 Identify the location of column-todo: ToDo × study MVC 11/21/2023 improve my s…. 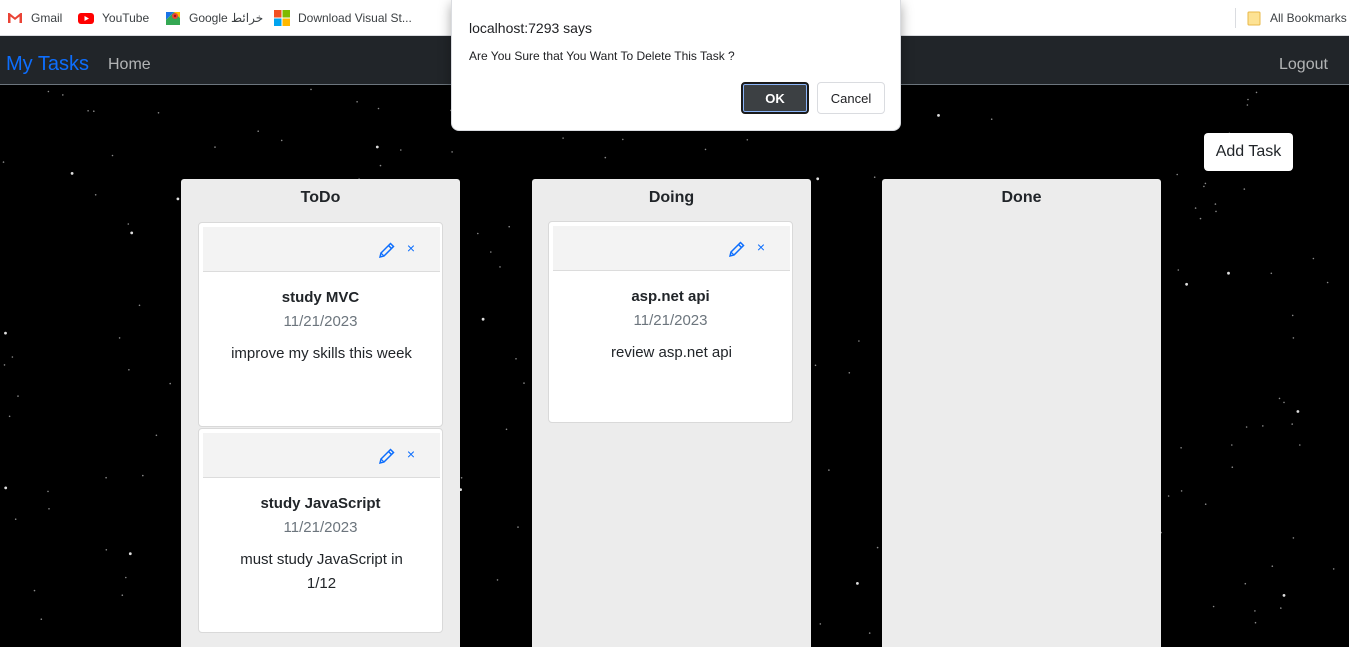
(320, 413).